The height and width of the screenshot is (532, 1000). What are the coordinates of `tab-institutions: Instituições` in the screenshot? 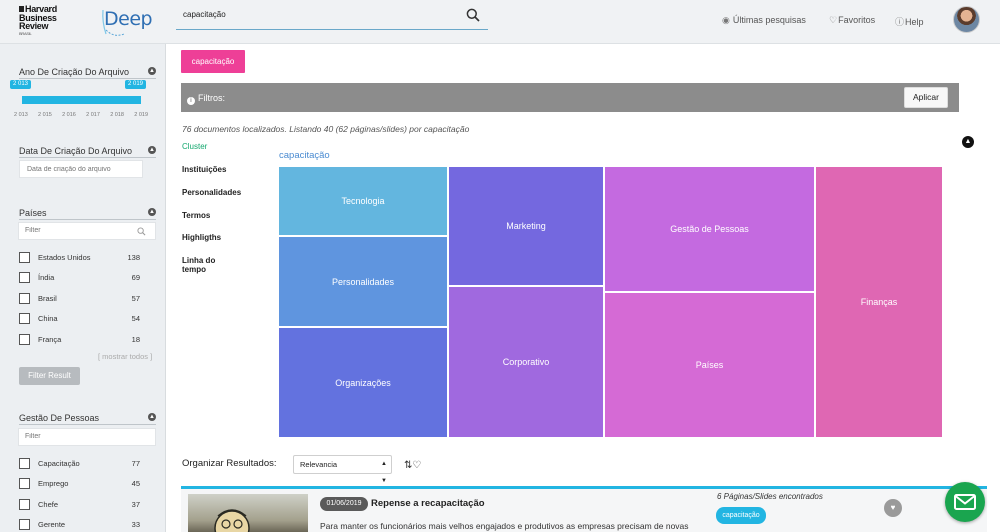 It's located at (204, 169).